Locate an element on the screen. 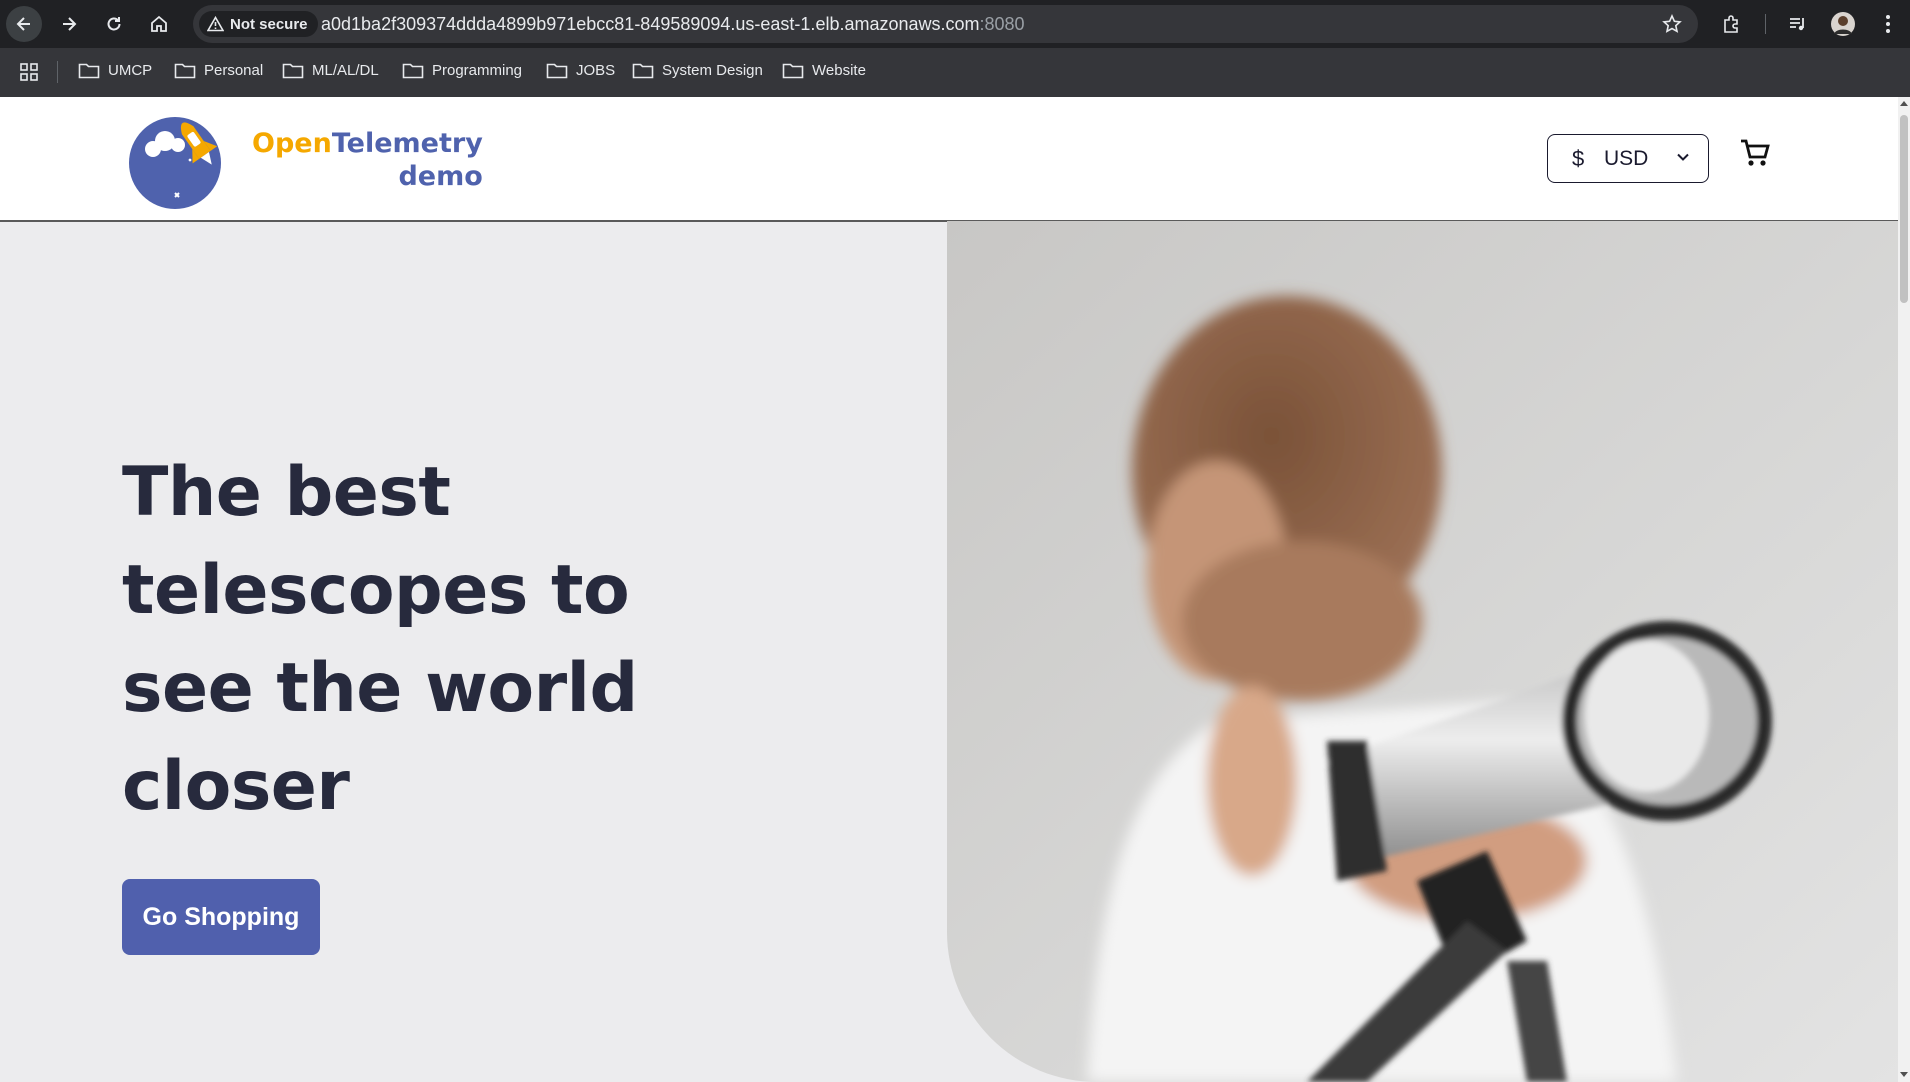  profile-avatar is located at coordinates (1843, 24).